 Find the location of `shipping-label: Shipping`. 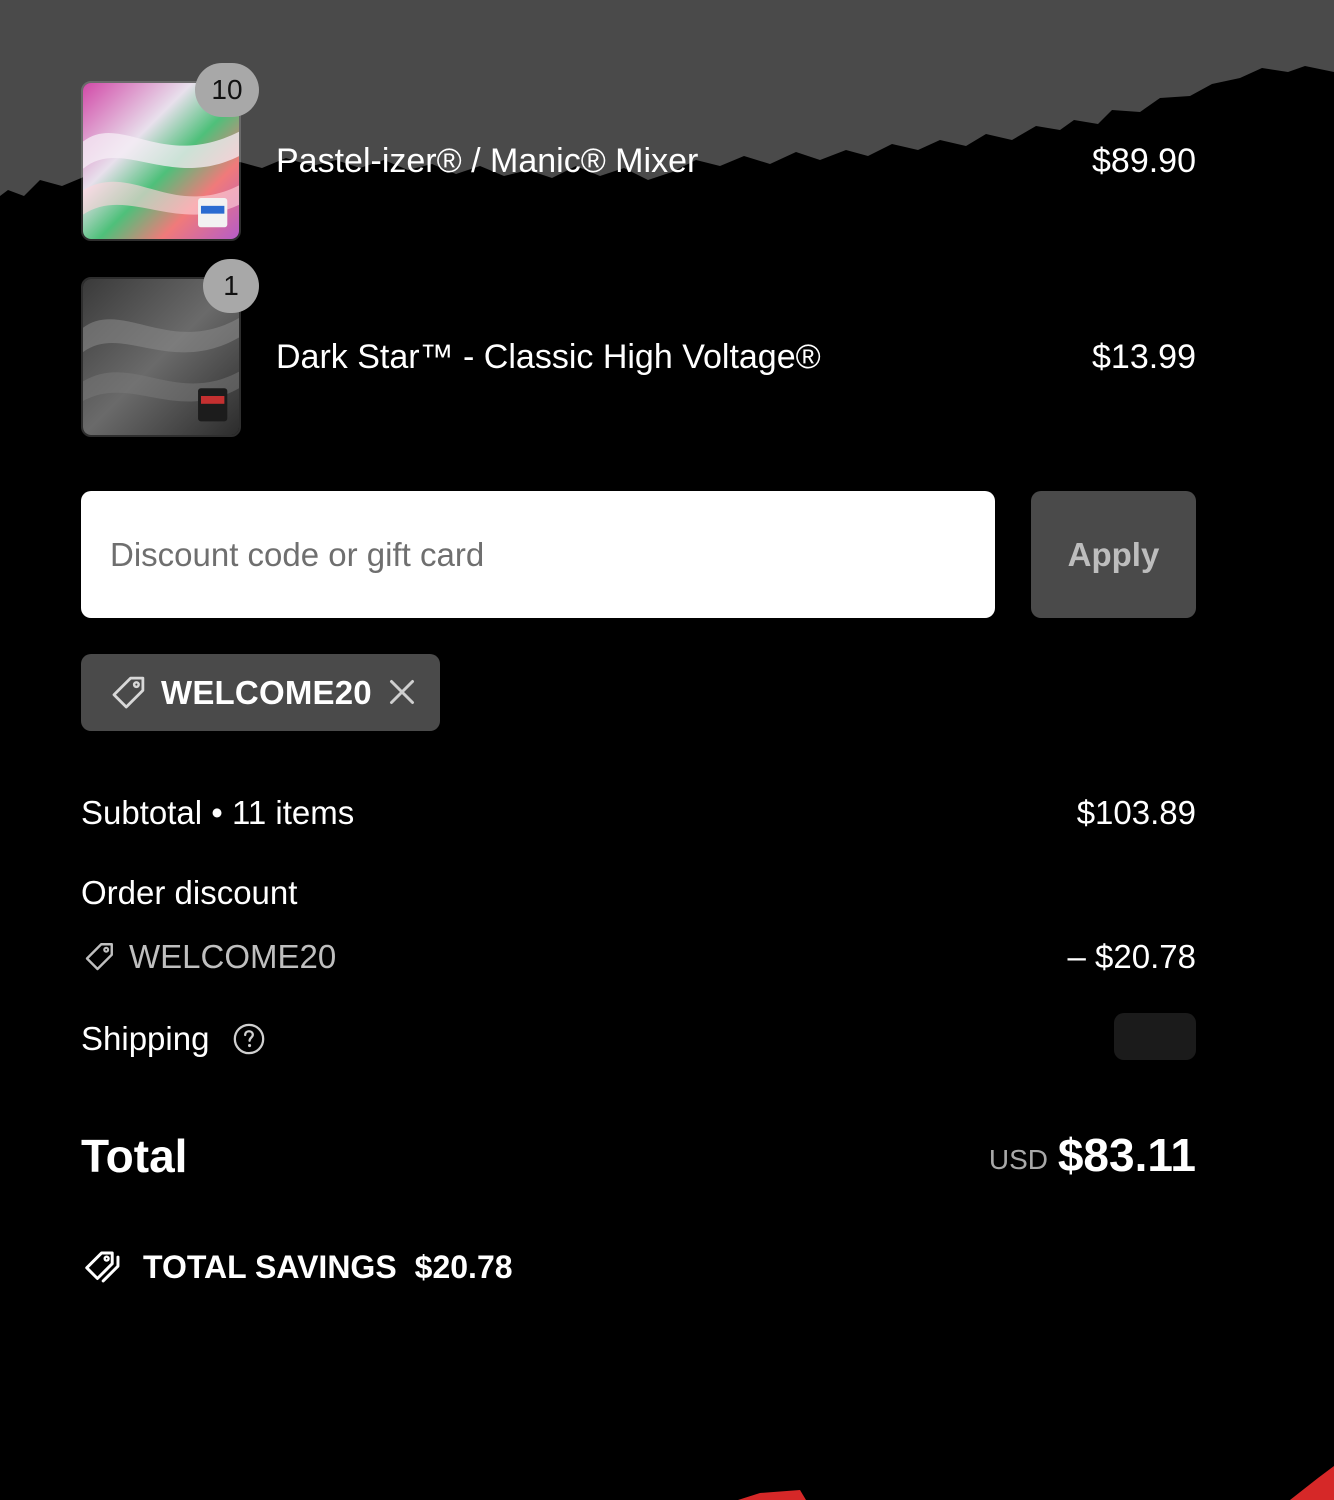

shipping-label: Shipping is located at coordinates (145, 1038).